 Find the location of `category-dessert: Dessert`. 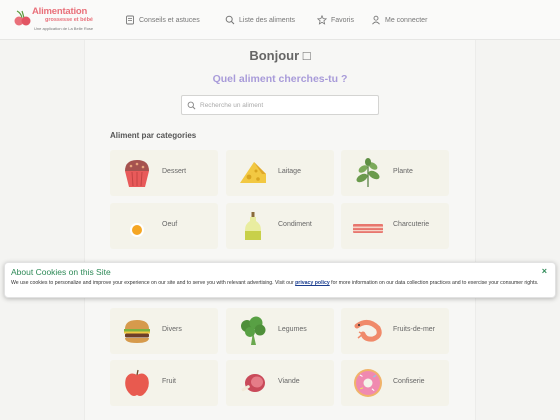

category-dessert: Dessert is located at coordinates (164, 173).